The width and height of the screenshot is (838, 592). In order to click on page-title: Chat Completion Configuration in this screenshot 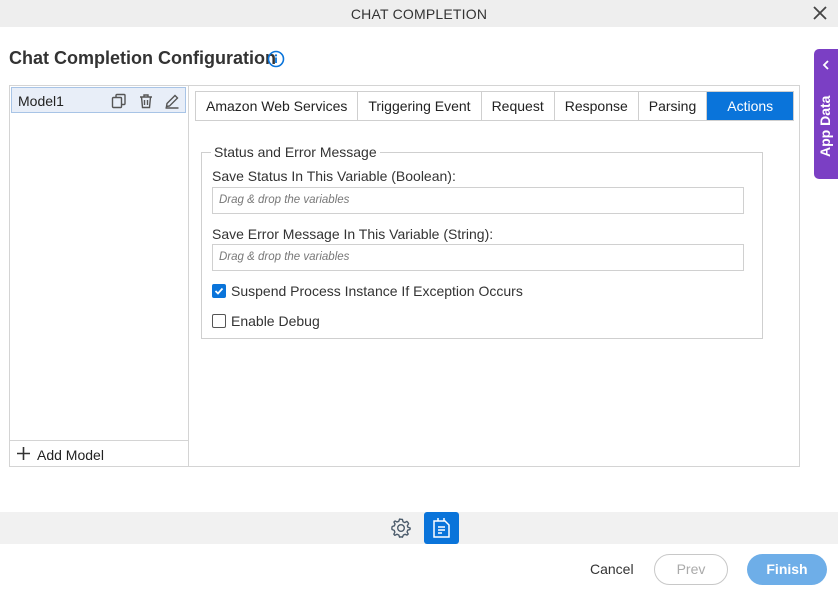, I will do `click(142, 58)`.